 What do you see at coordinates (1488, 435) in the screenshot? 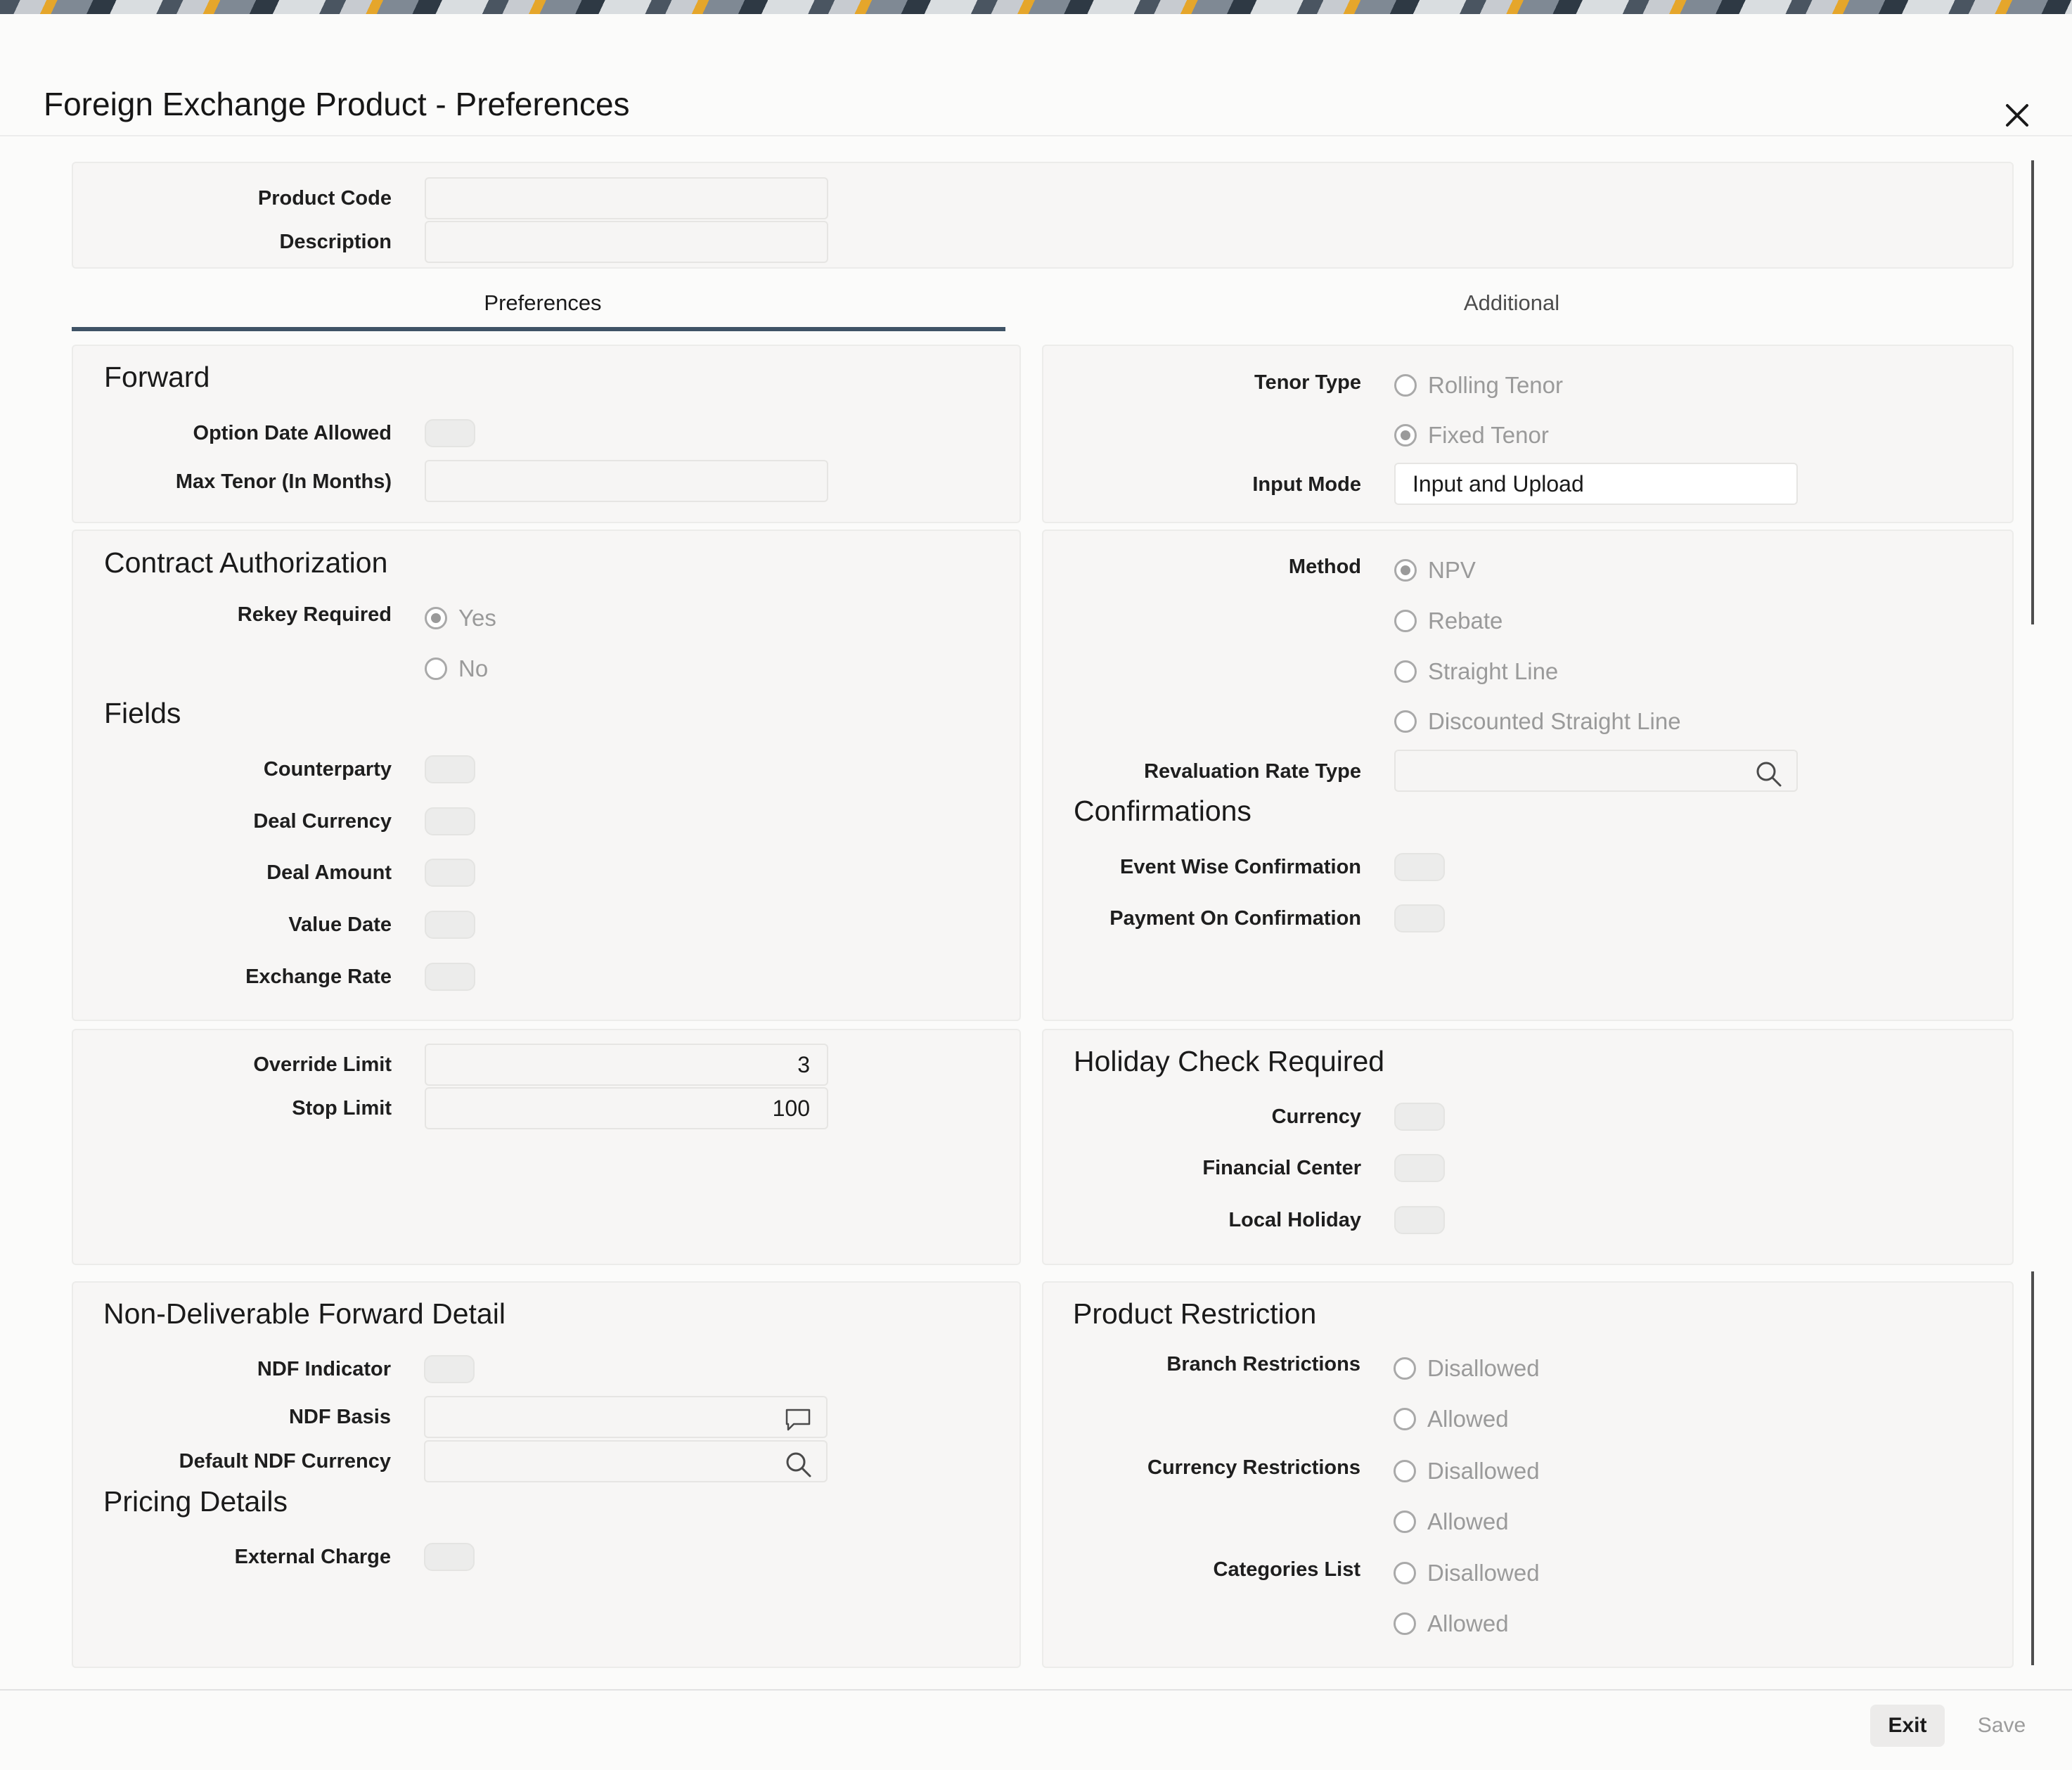
I see `fixed-tenor-label: Fixed Tenor` at bounding box center [1488, 435].